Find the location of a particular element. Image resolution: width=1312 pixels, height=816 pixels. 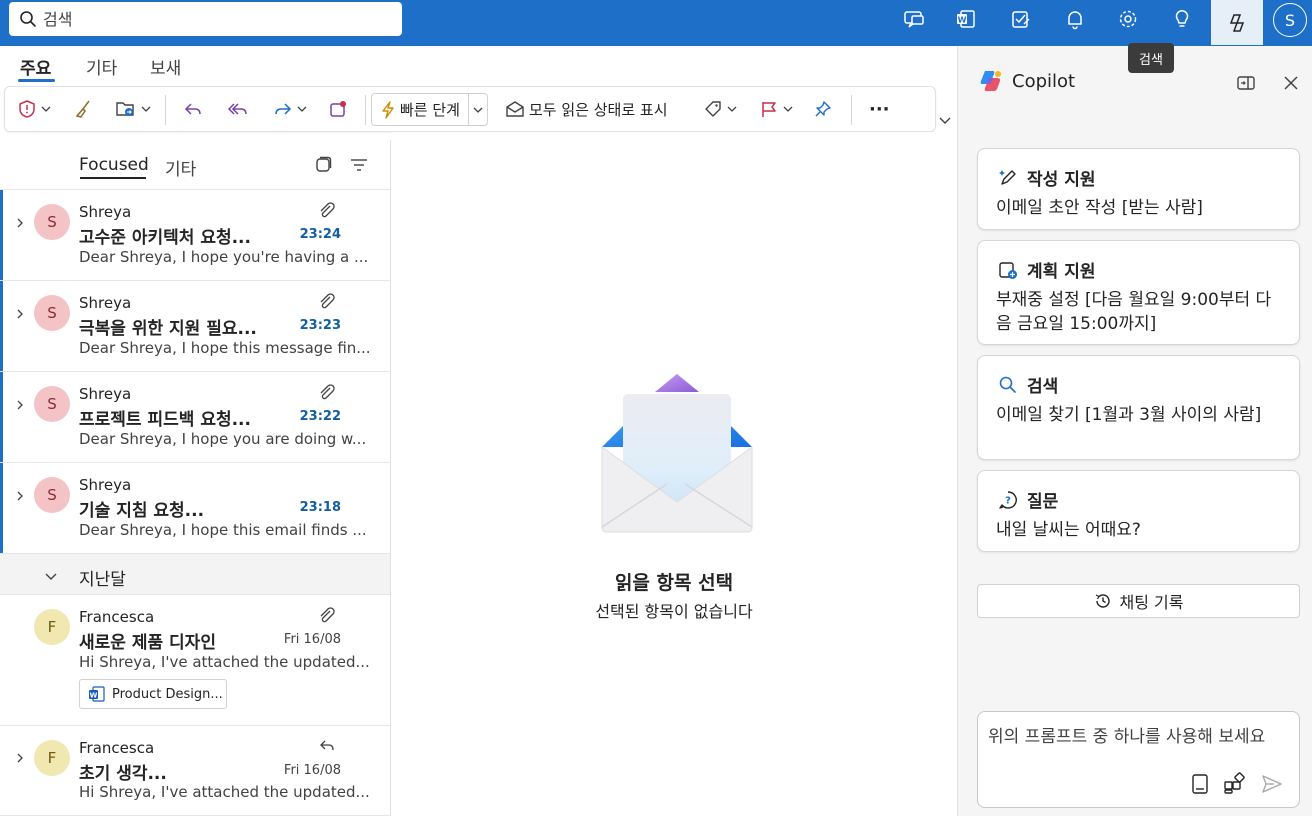

quick-steps-button: 빠른 단계 is located at coordinates (429, 109).